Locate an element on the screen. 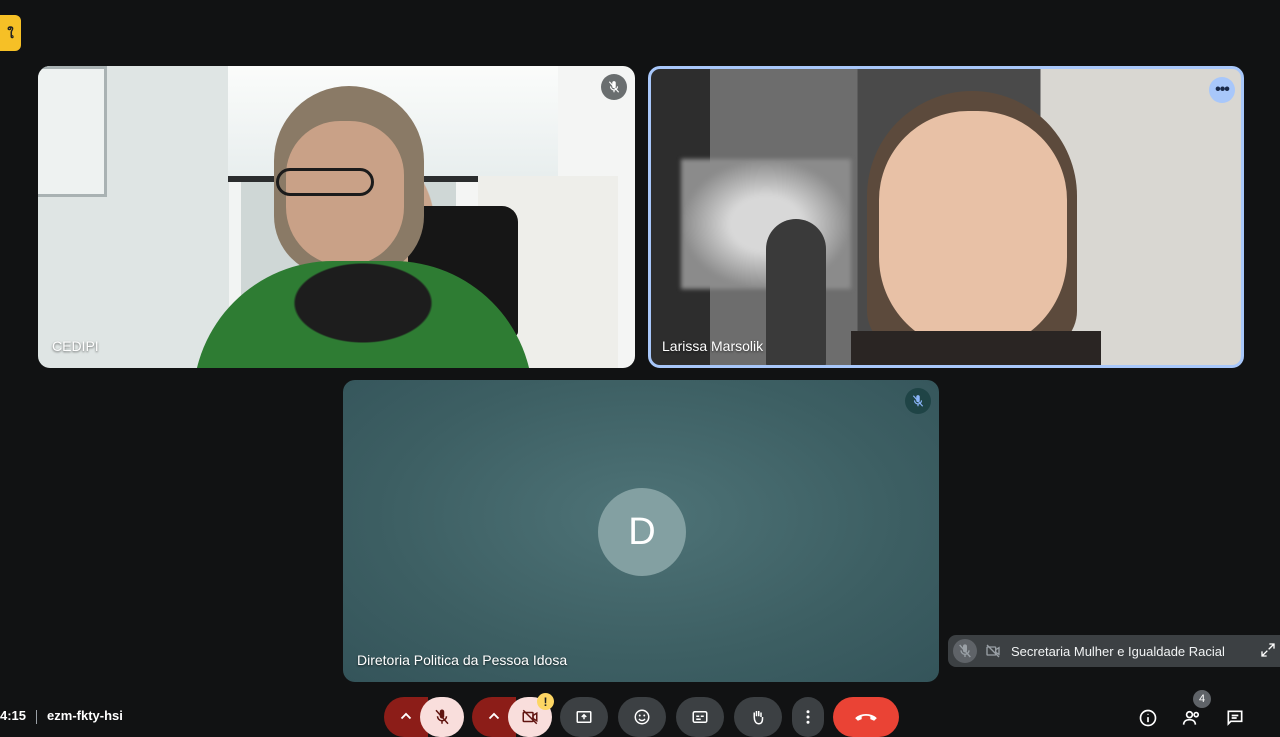  people-button is located at coordinates (1192, 718).